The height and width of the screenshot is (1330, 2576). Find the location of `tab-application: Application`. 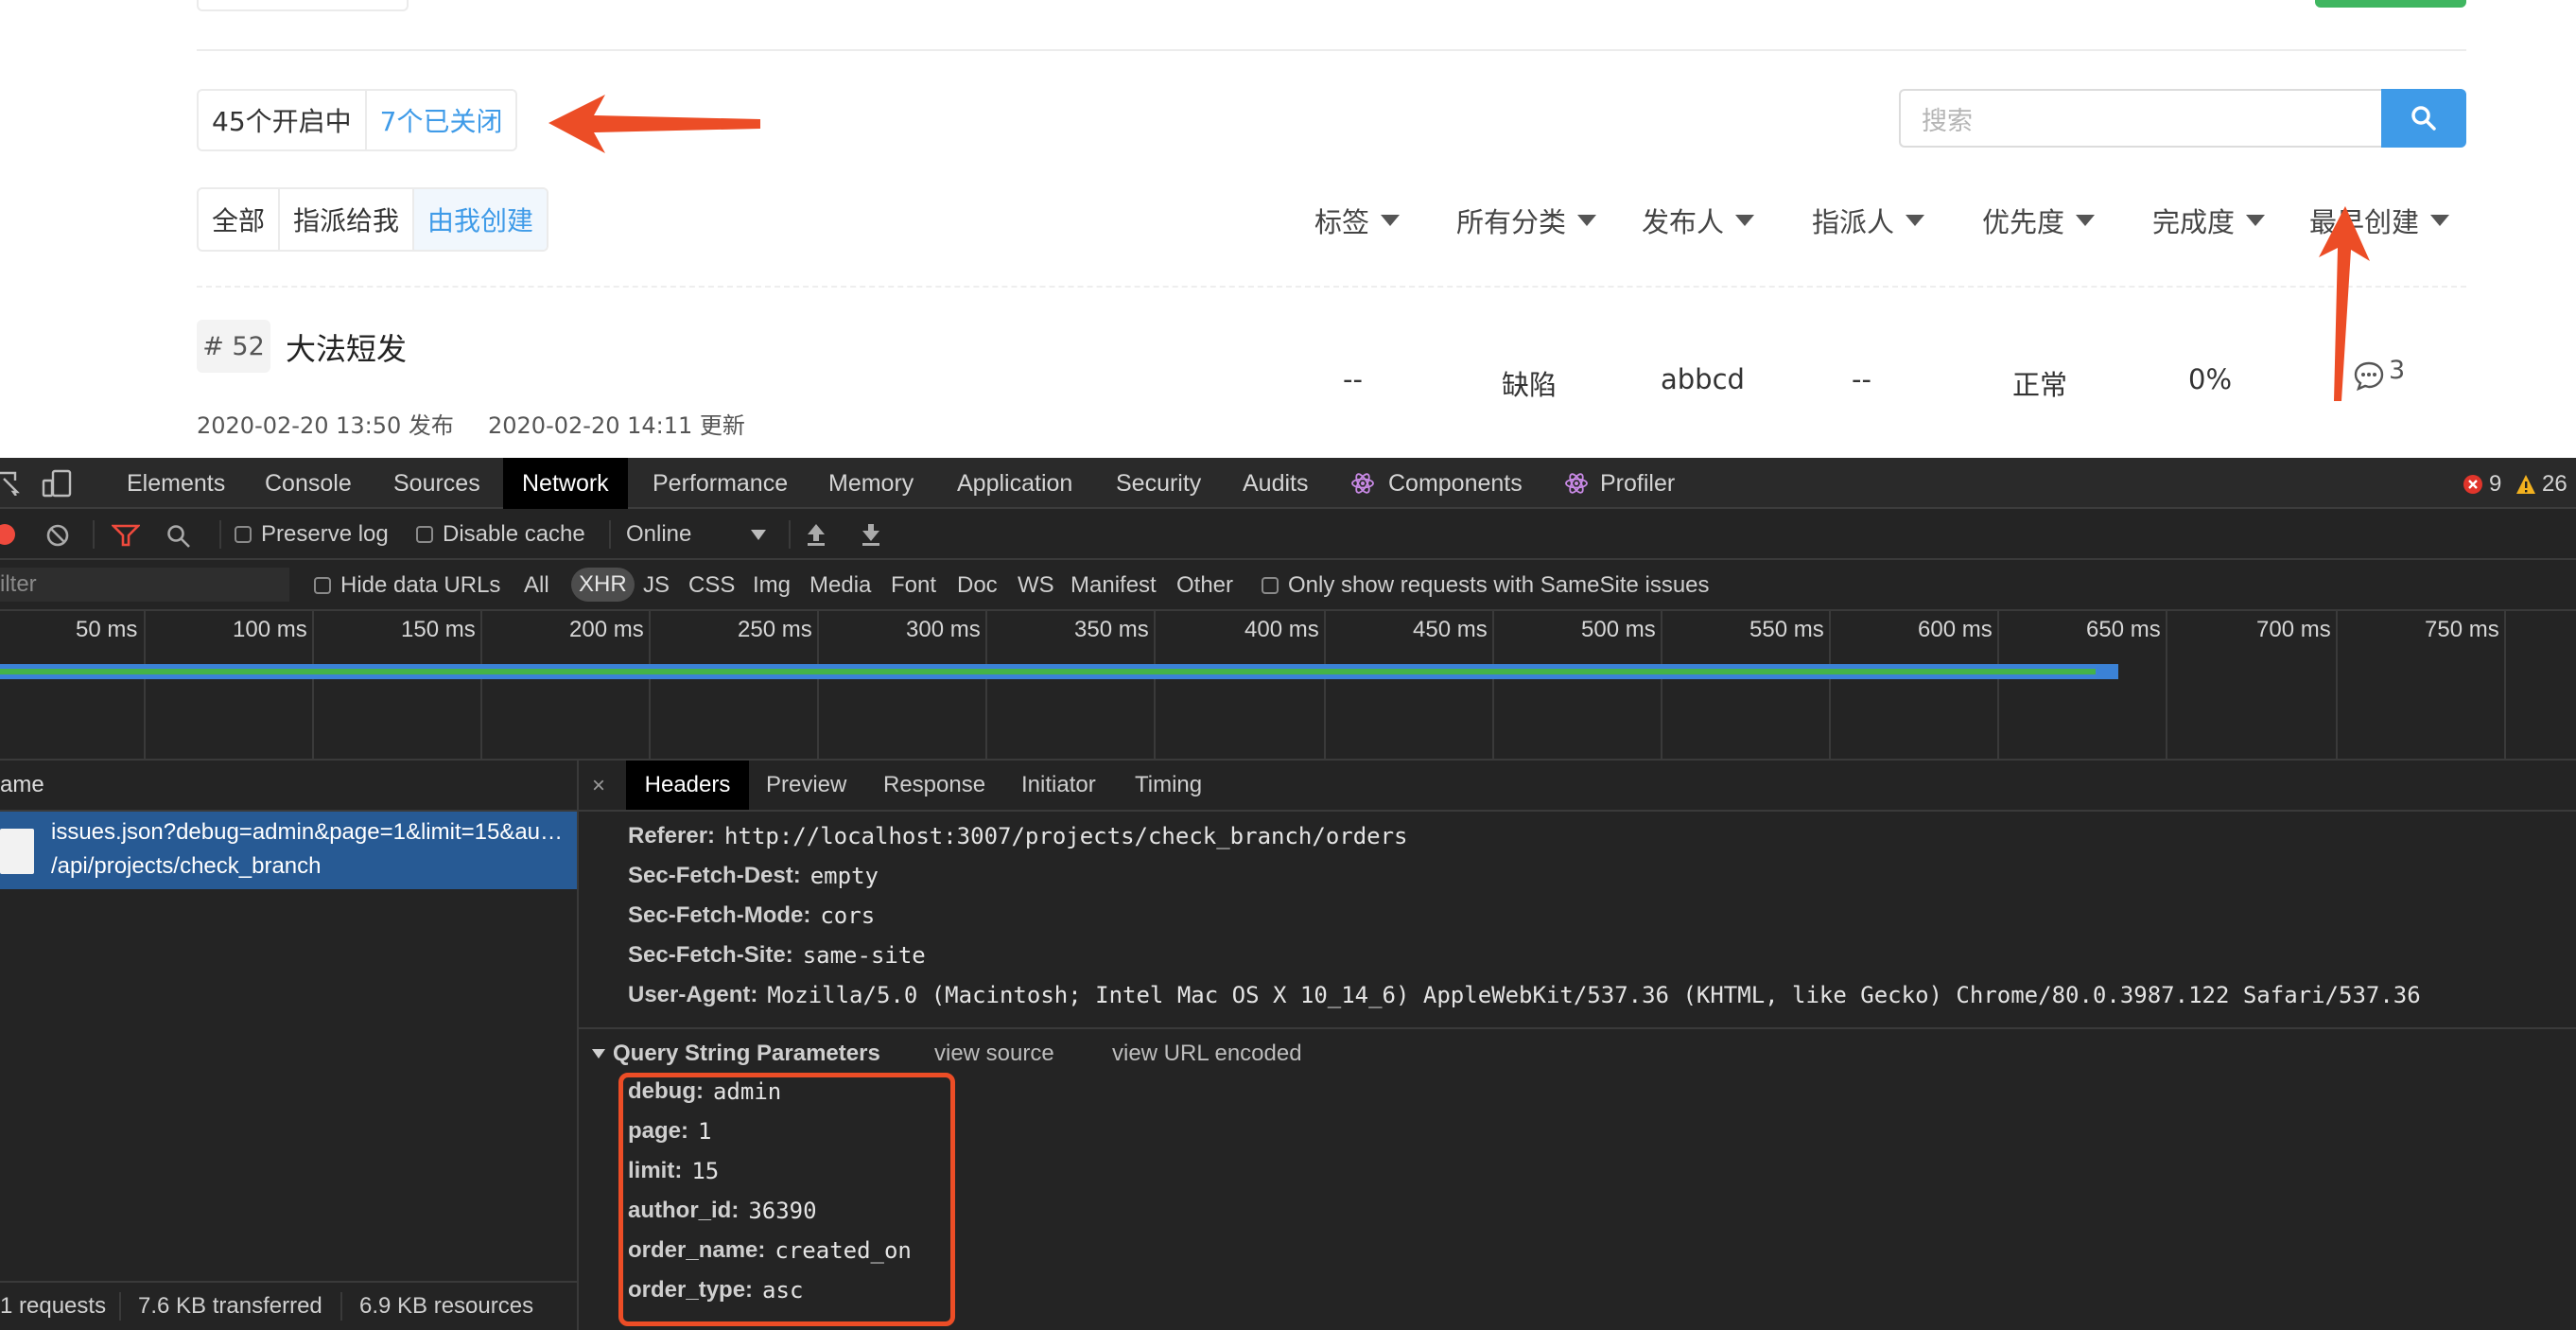

tab-application: Application is located at coordinates (1015, 483).